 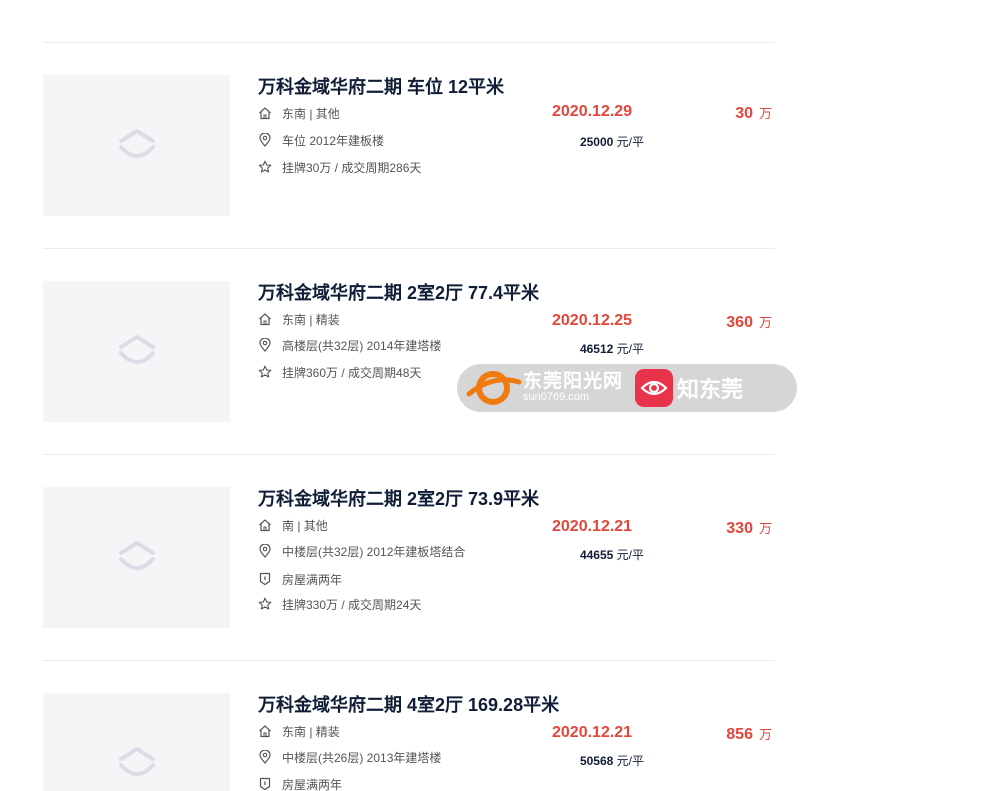 I want to click on watermark-site-name: 东莞阳光网, so click(x=573, y=382).